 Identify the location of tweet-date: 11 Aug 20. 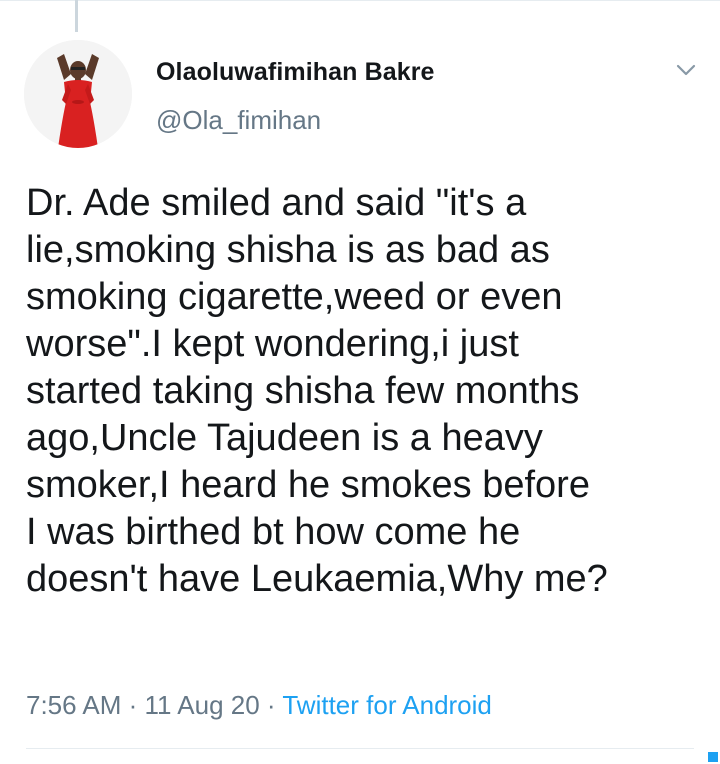
(202, 705).